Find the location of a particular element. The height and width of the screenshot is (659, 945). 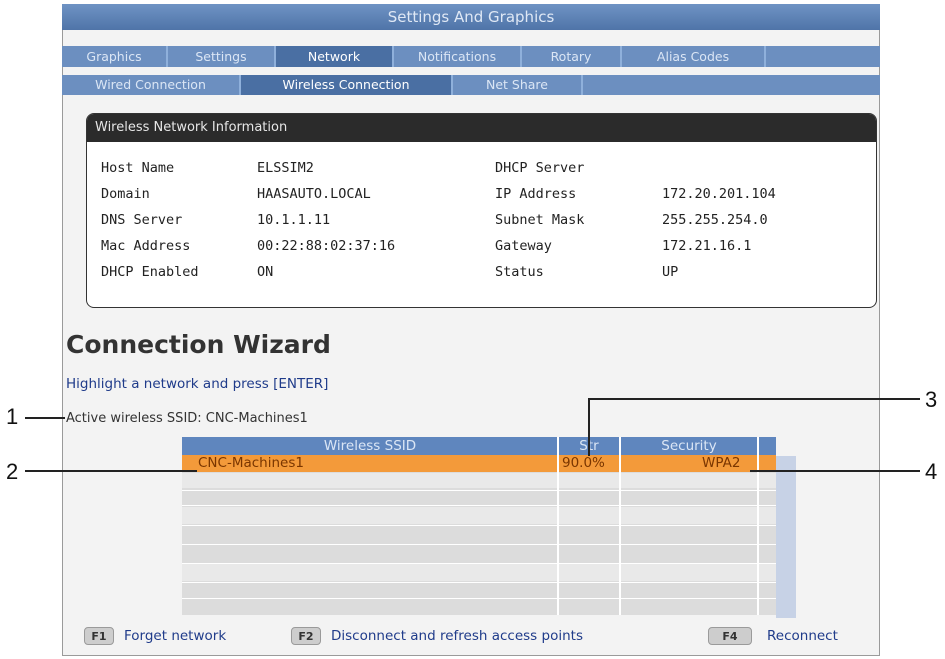

active-ssid-text: Active wireless SSID: CNC-Machines1 is located at coordinates (187, 418).